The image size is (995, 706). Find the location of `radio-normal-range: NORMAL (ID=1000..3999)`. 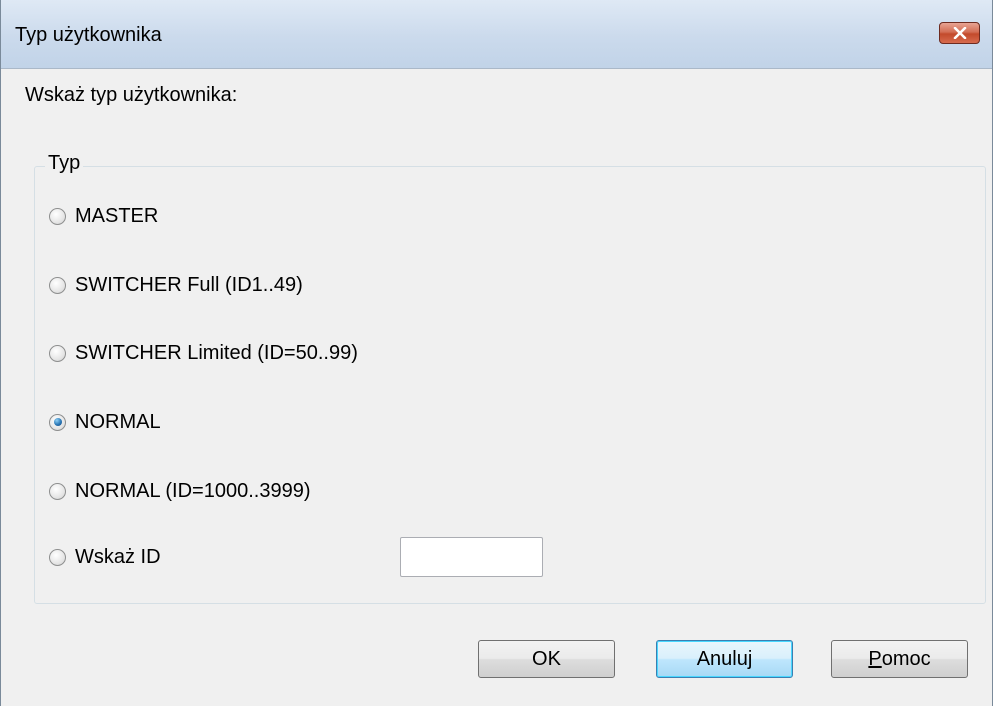

radio-normal-range: NORMAL (ID=1000..3999) is located at coordinates (179, 491).